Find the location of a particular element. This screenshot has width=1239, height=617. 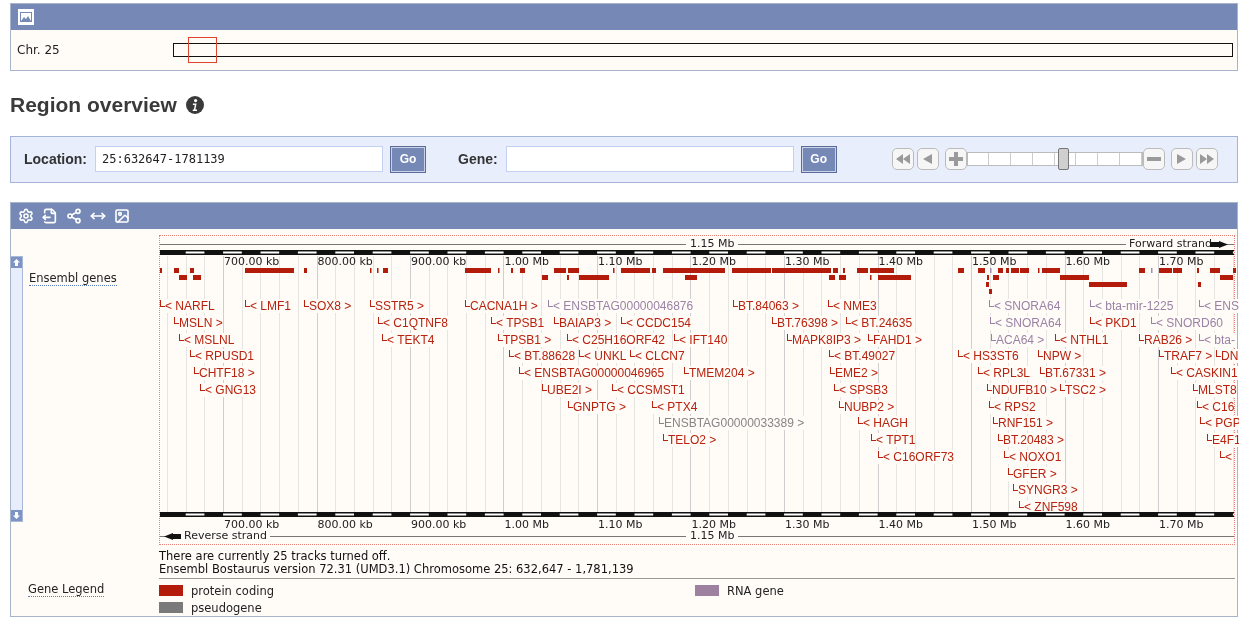

gene-label: FAHD1 > is located at coordinates (895, 339).